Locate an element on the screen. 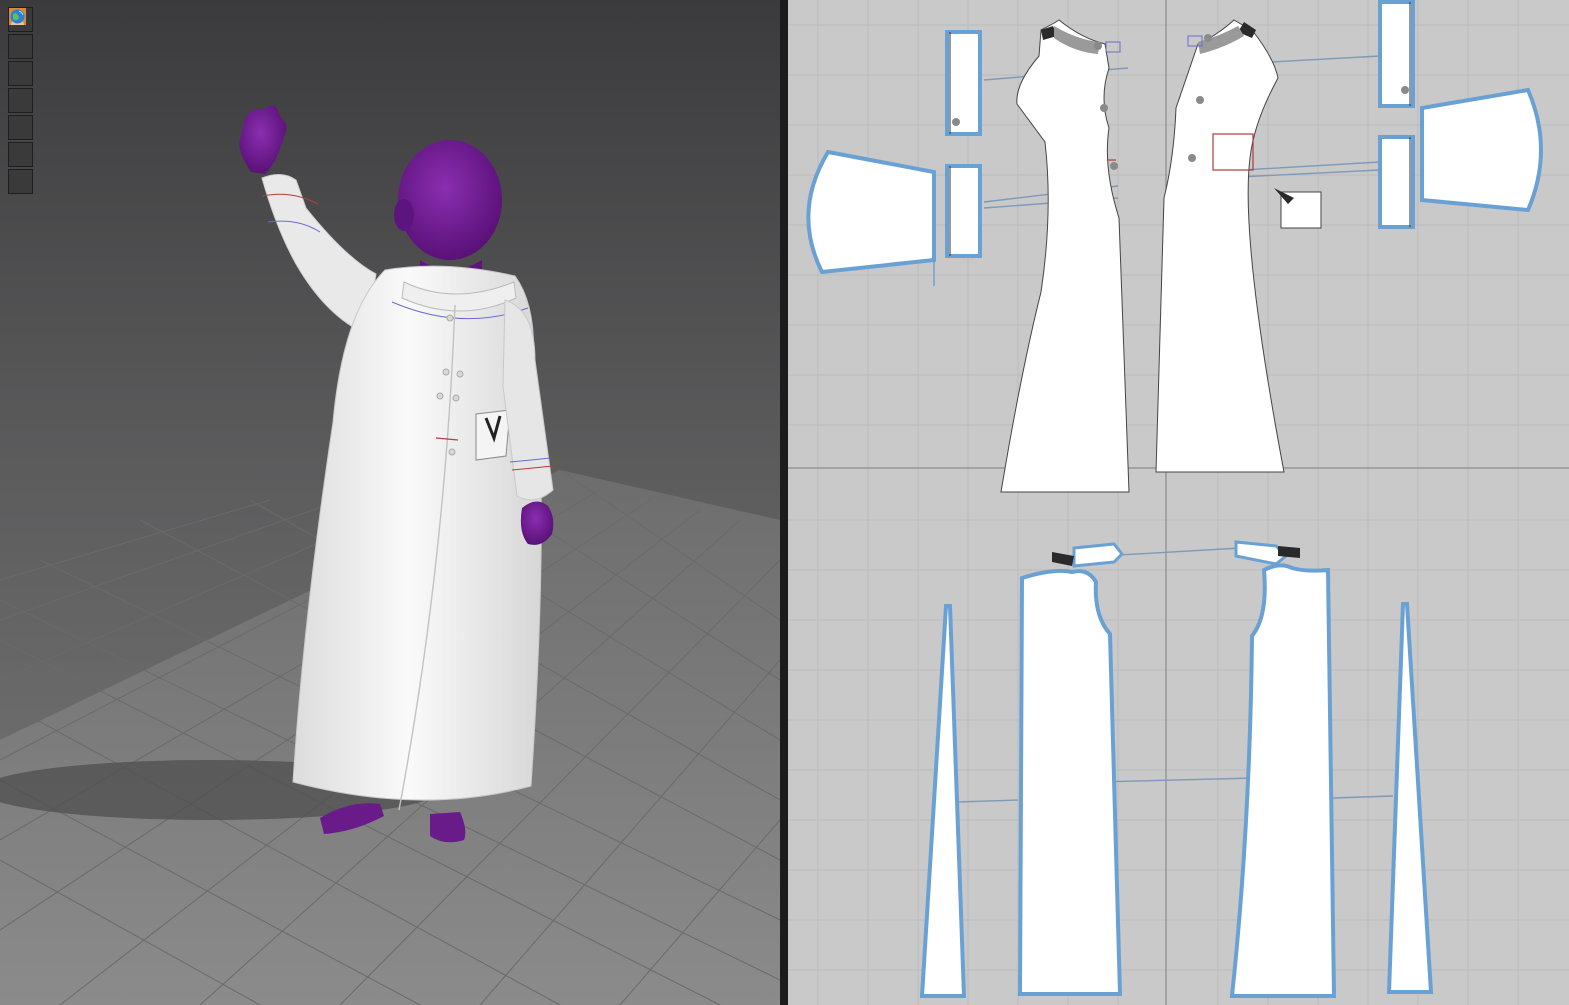 The width and height of the screenshot is (1569, 1005). viewport-toolbar is located at coordinates (21, 100).